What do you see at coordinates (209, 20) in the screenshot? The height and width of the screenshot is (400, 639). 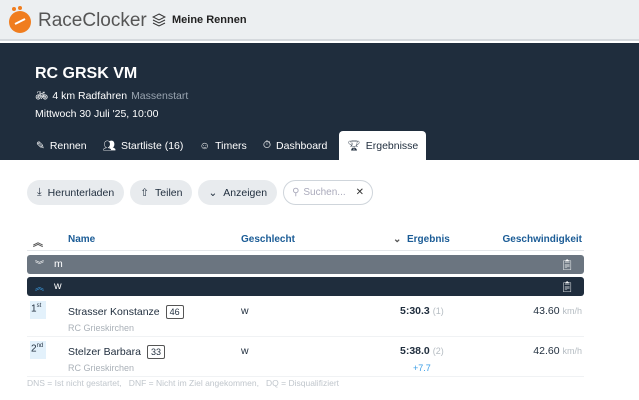 I see `my-races-label: Meine Rennen` at bounding box center [209, 20].